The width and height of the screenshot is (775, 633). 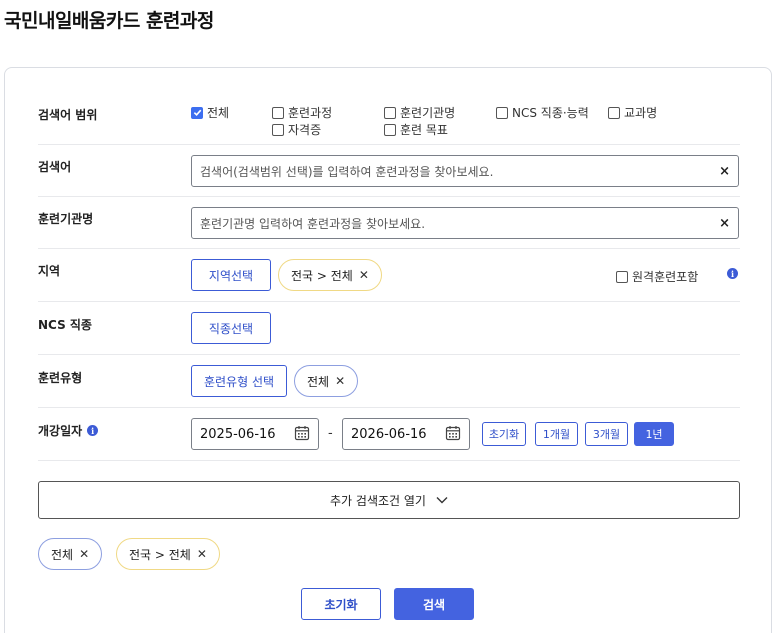 I want to click on scope-label-ncs: NCS 직종·능력, so click(x=550, y=113).